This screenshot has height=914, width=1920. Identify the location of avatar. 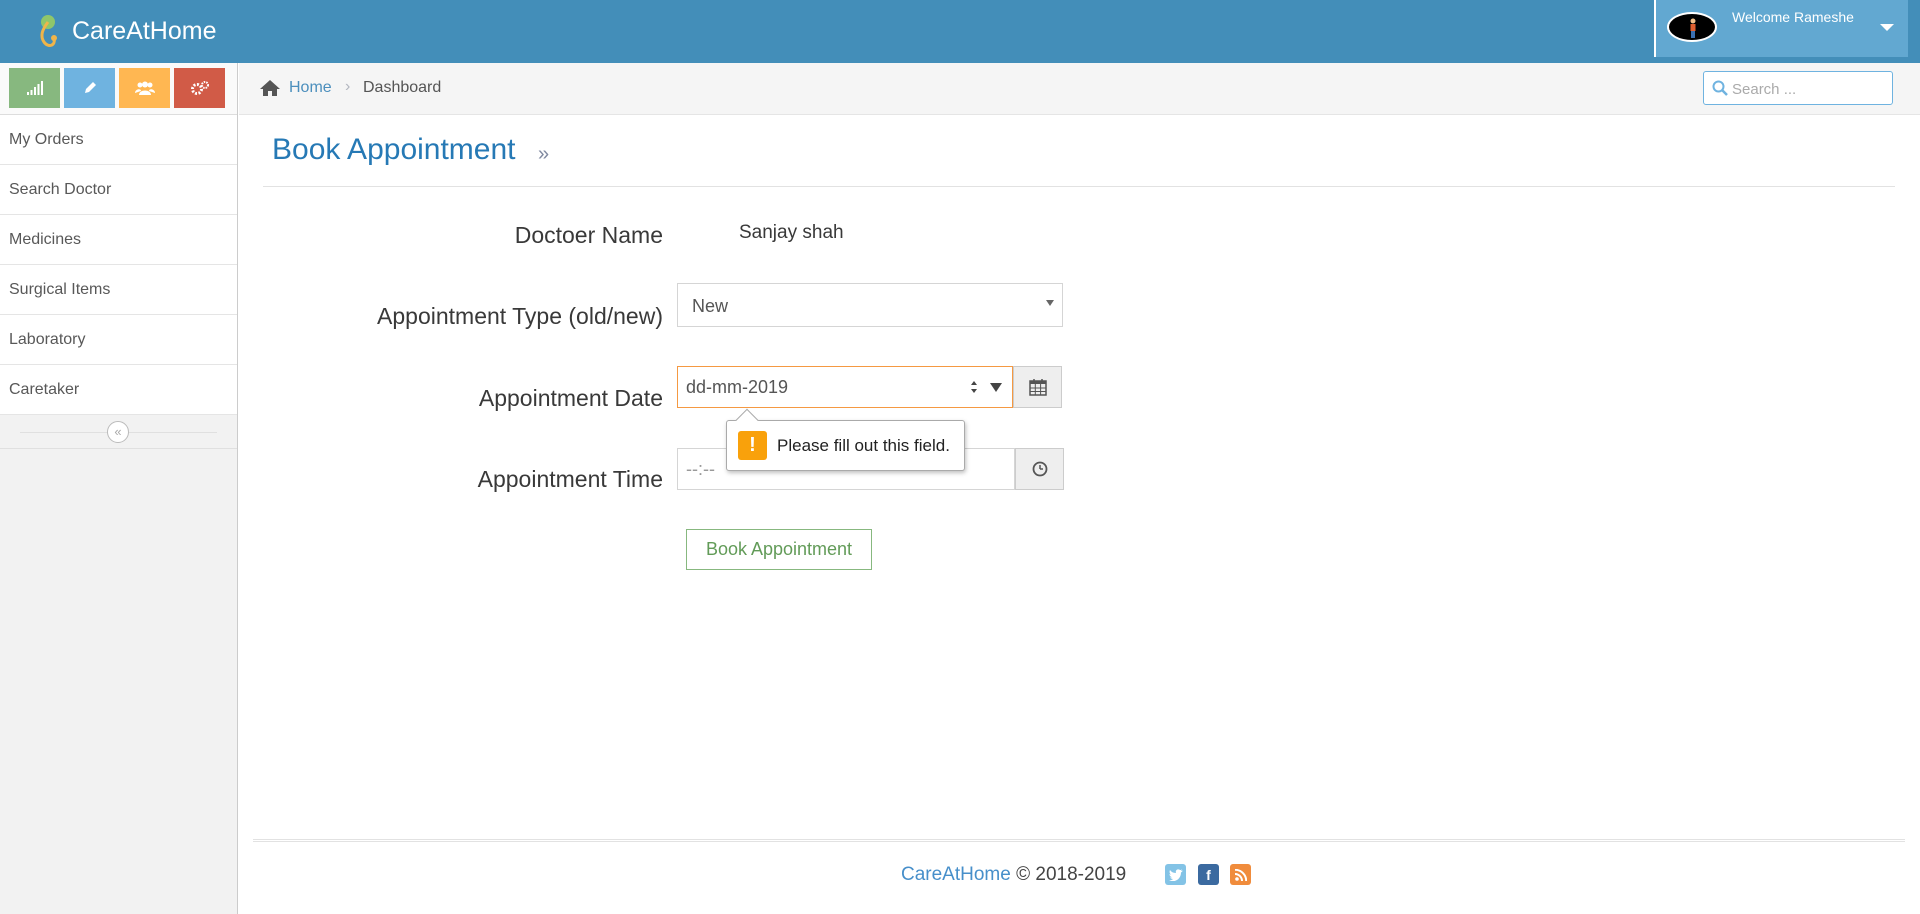
(1692, 27).